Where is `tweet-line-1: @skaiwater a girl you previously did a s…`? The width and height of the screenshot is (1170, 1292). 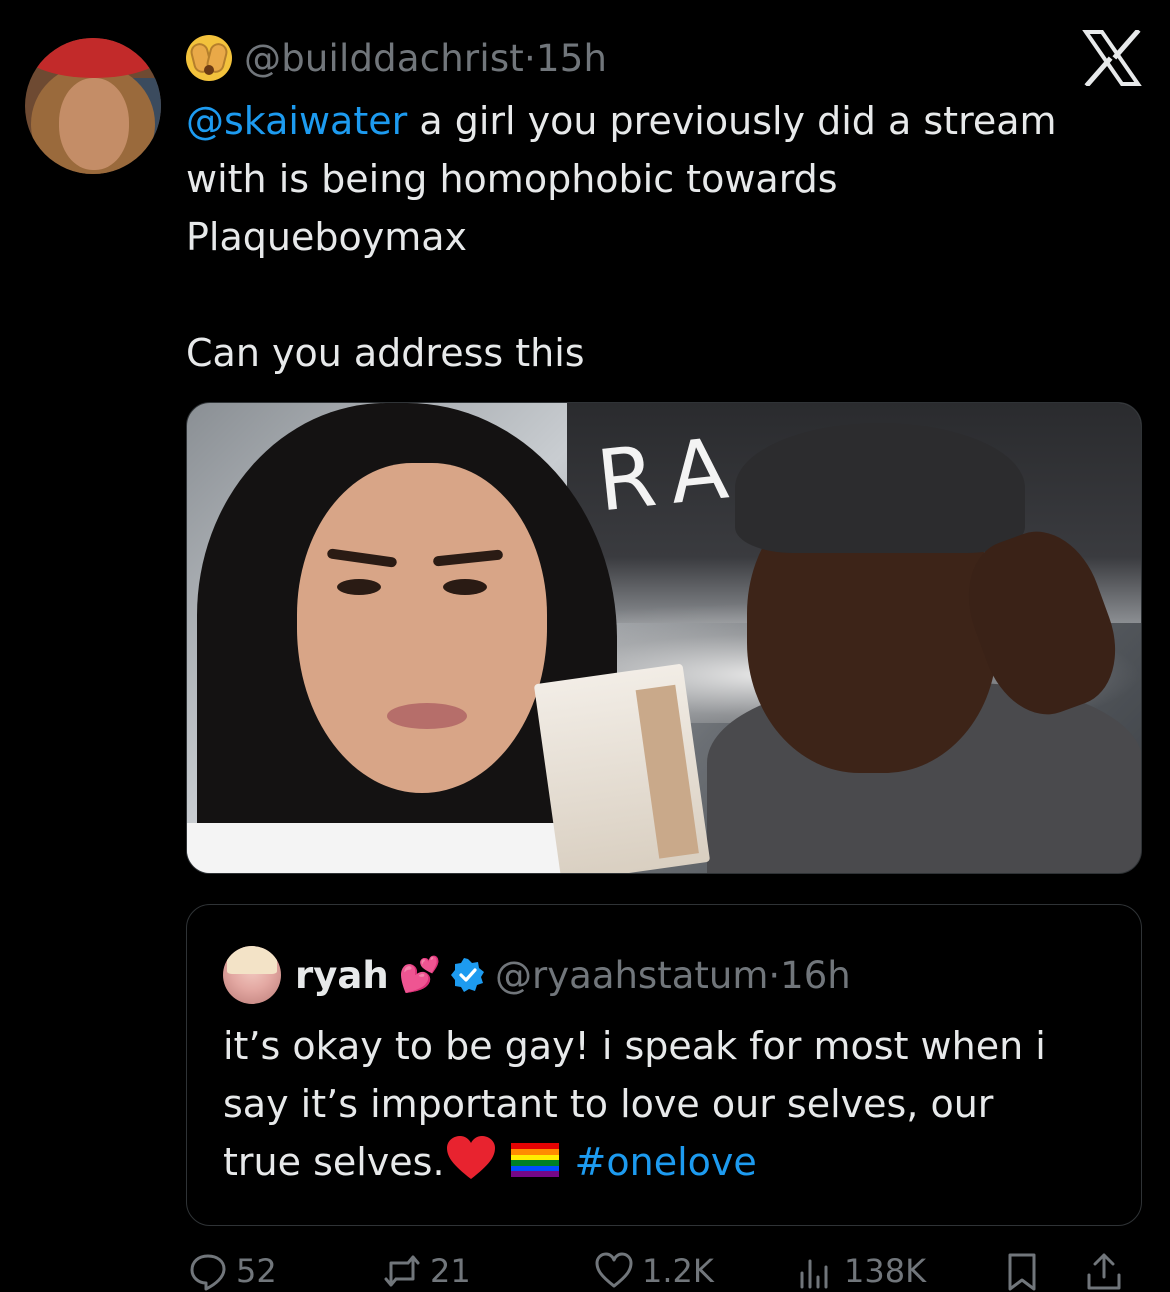 tweet-line-1: @skaiwater a girl you previously did a s… is located at coordinates (656, 121).